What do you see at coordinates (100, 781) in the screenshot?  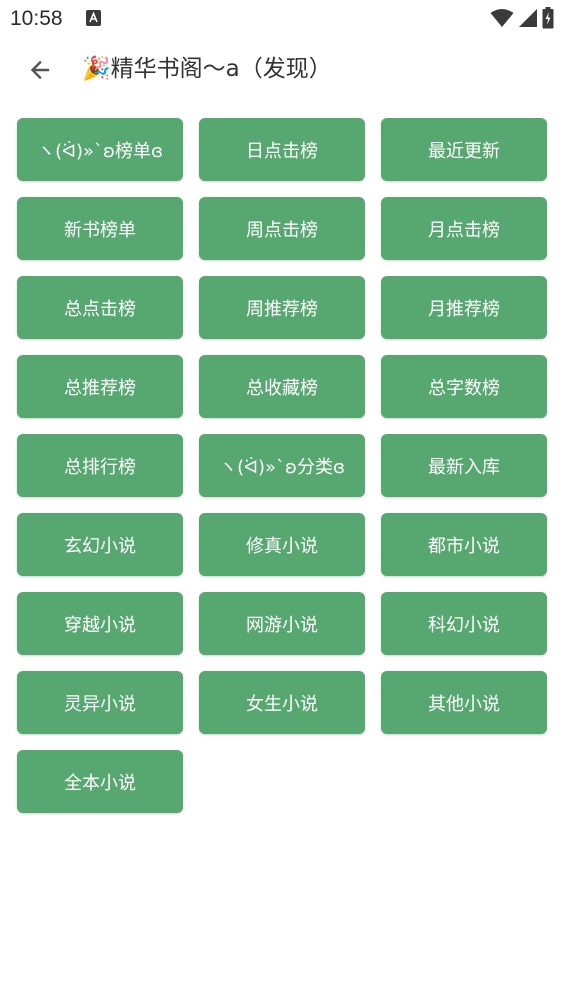 I see `complete-novels-button: 全本小说` at bounding box center [100, 781].